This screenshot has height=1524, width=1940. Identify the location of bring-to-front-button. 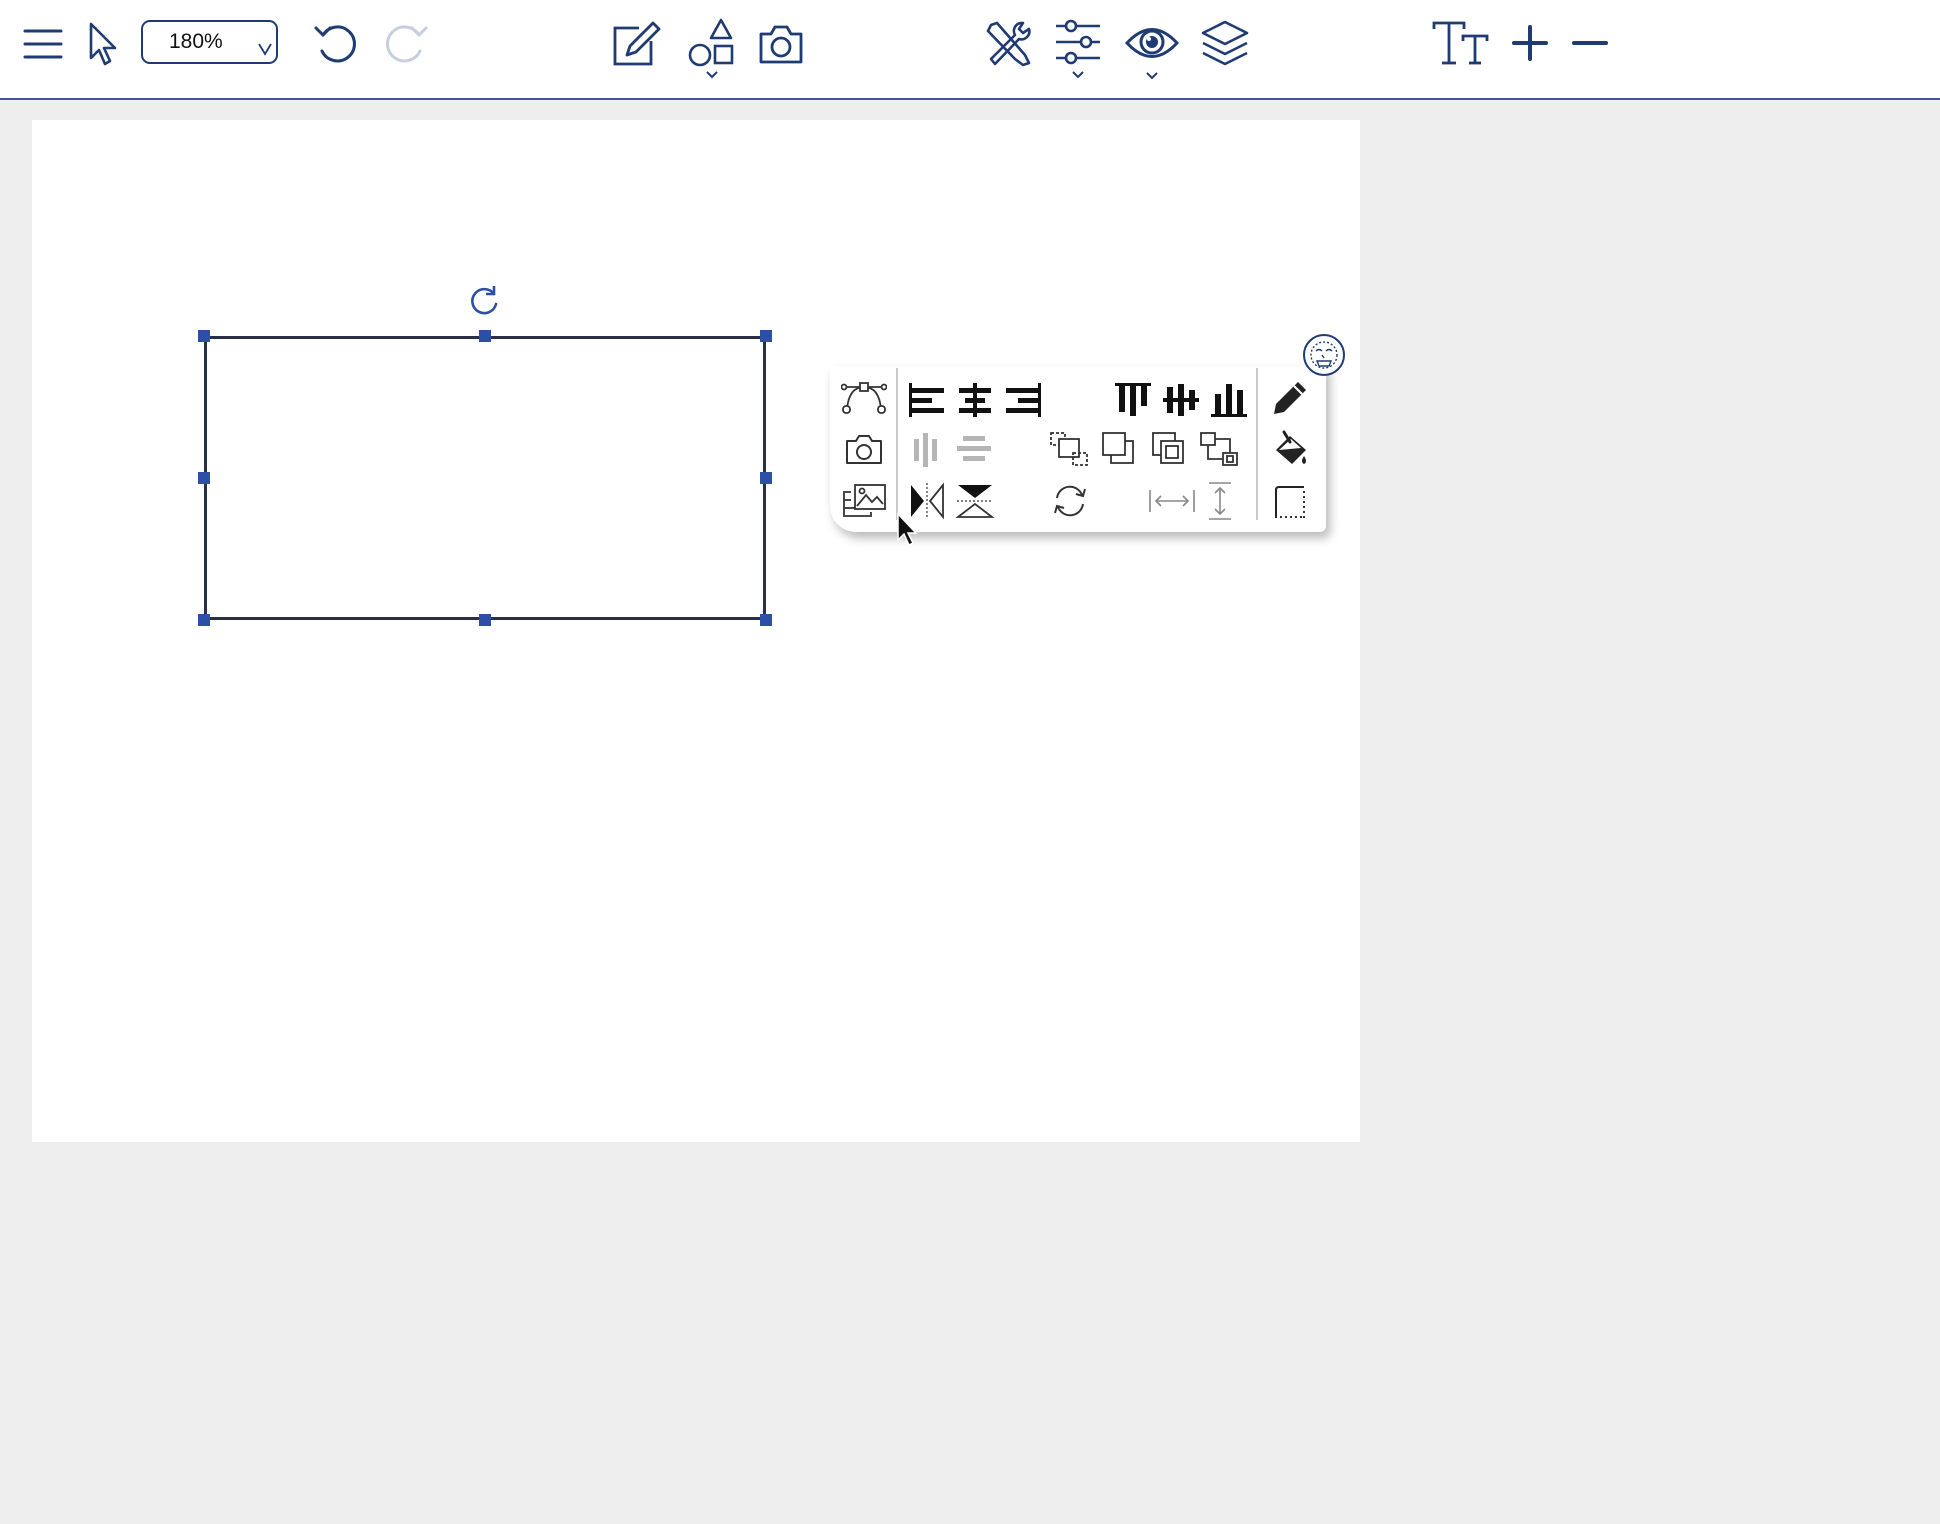
(1070, 449).